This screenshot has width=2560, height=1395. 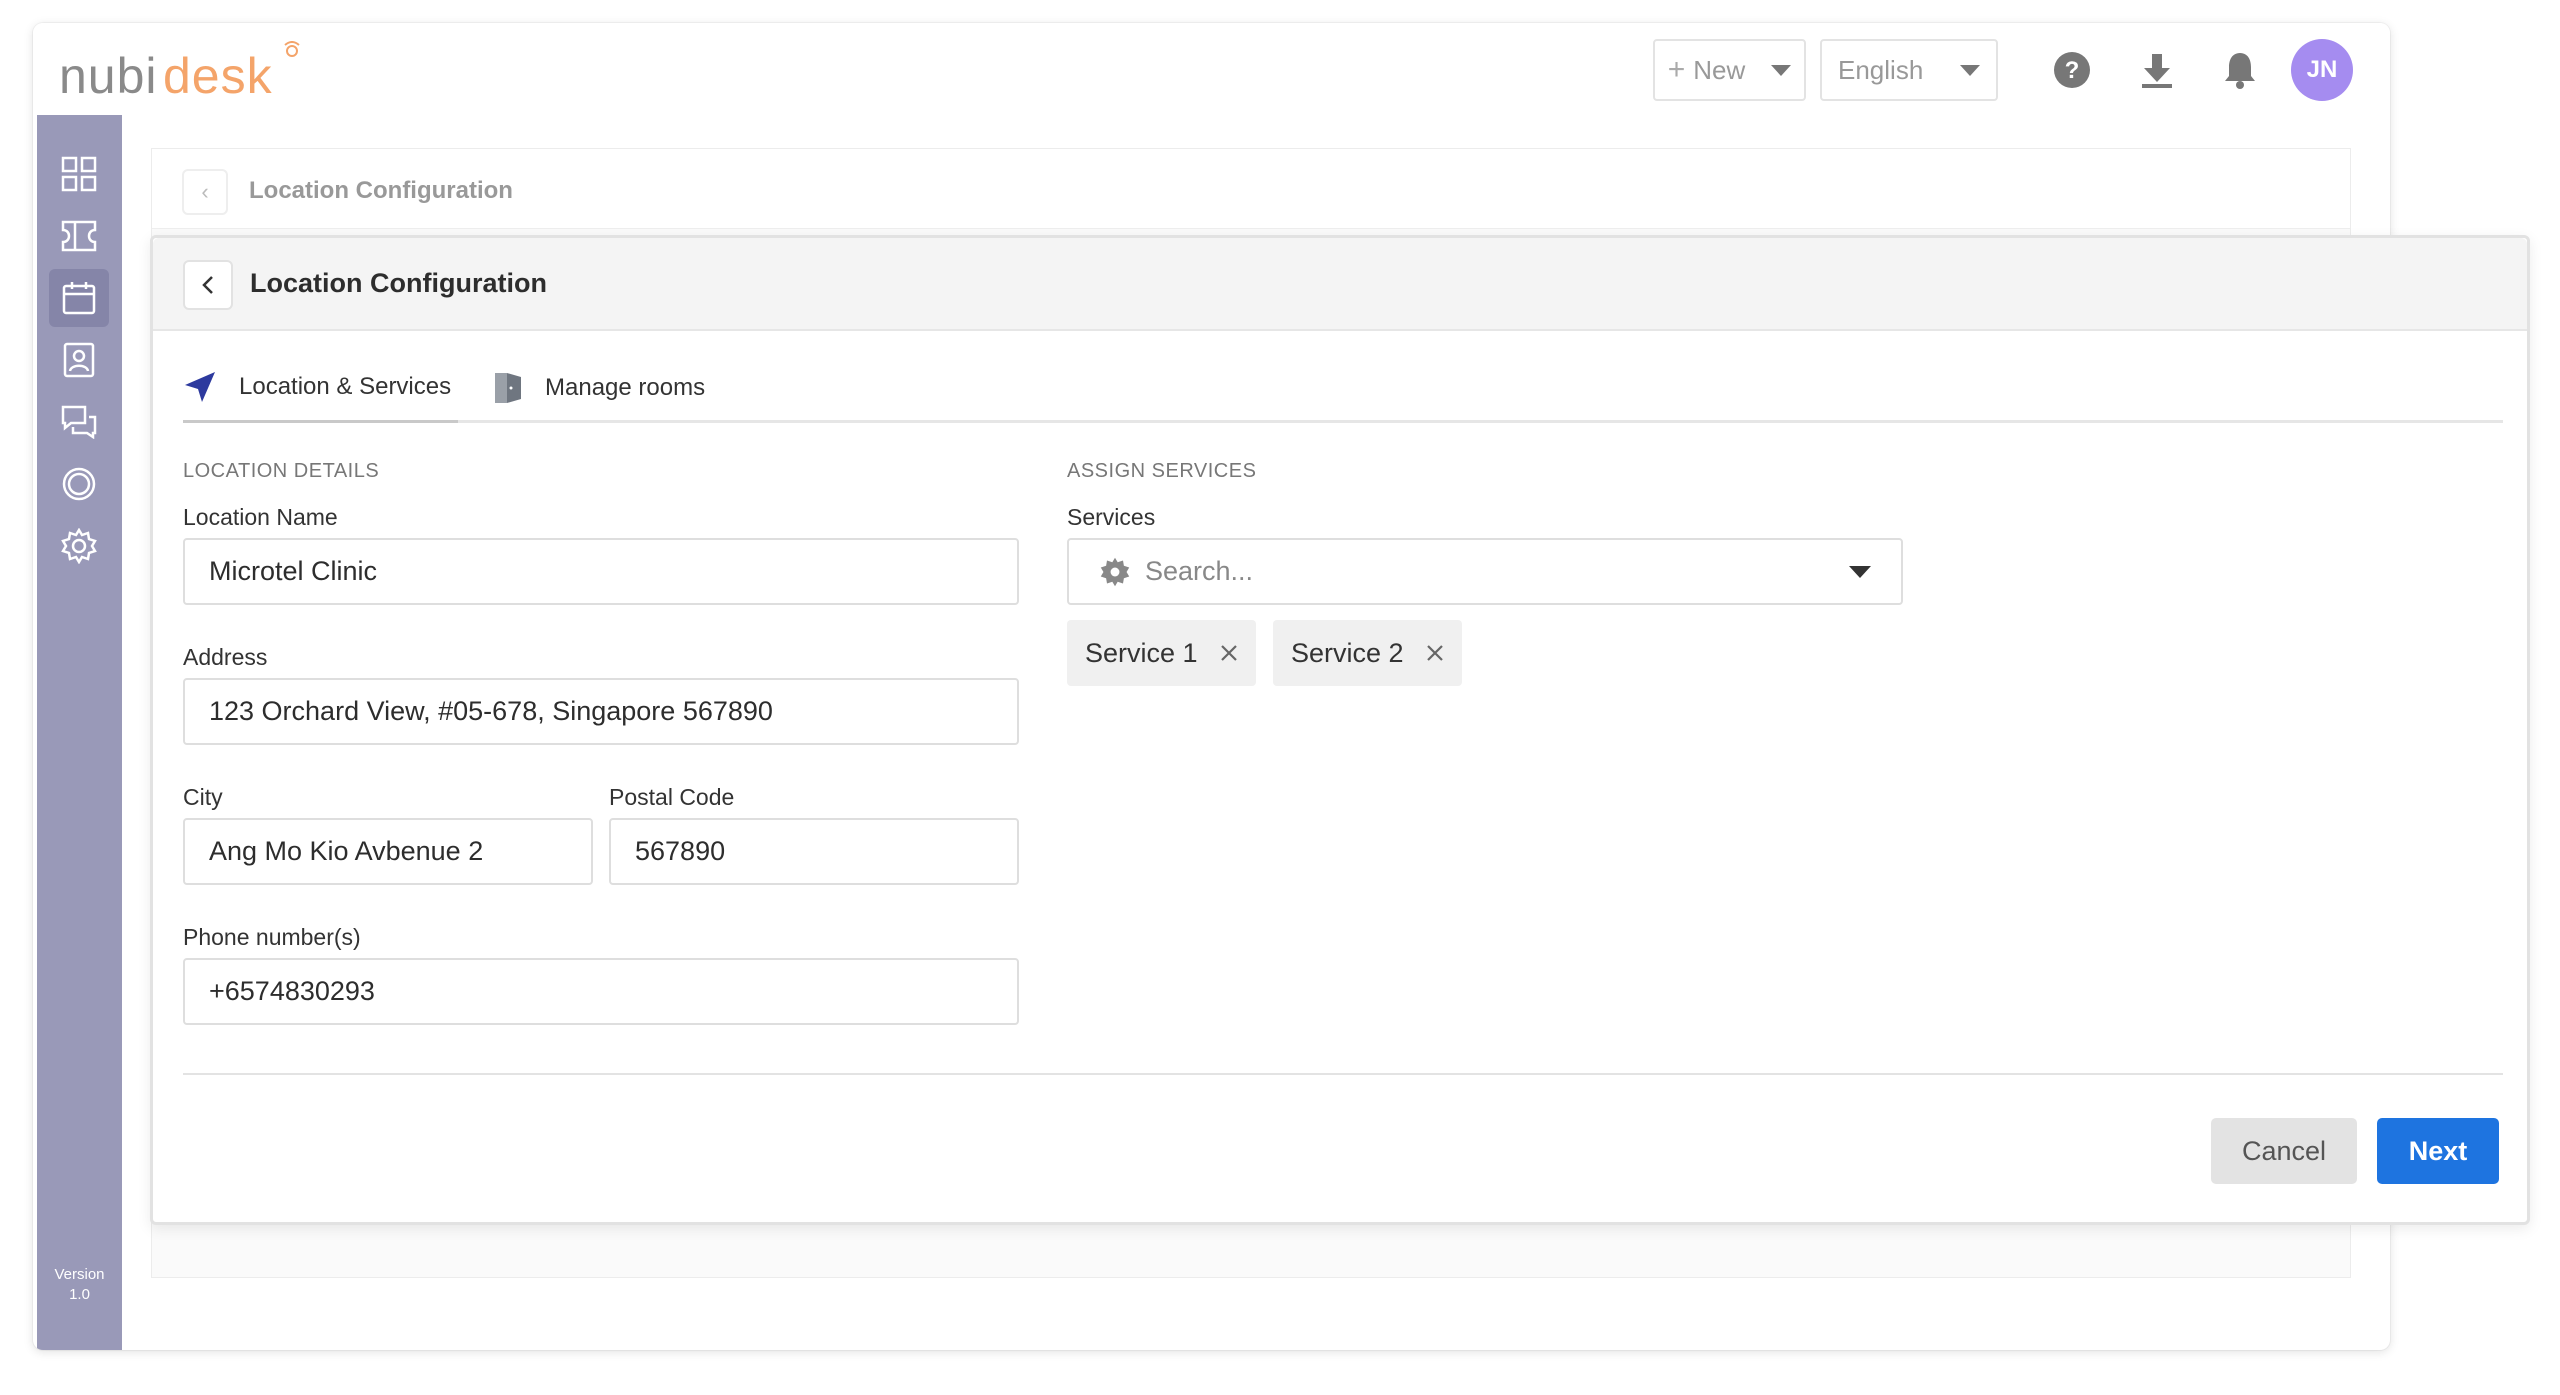 I want to click on language-select: English, so click(x=1909, y=70).